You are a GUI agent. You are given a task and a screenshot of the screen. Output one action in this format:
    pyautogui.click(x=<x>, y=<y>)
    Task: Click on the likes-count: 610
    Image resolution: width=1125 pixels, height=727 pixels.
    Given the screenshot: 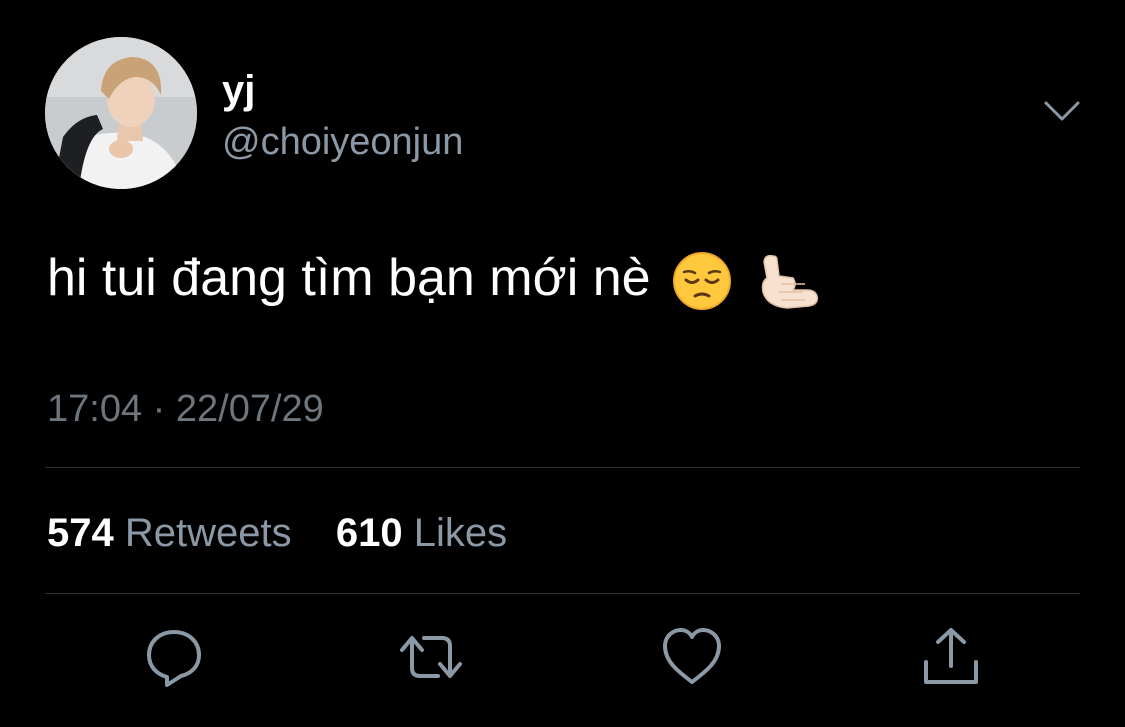 What is the action you would take?
    pyautogui.click(x=369, y=533)
    